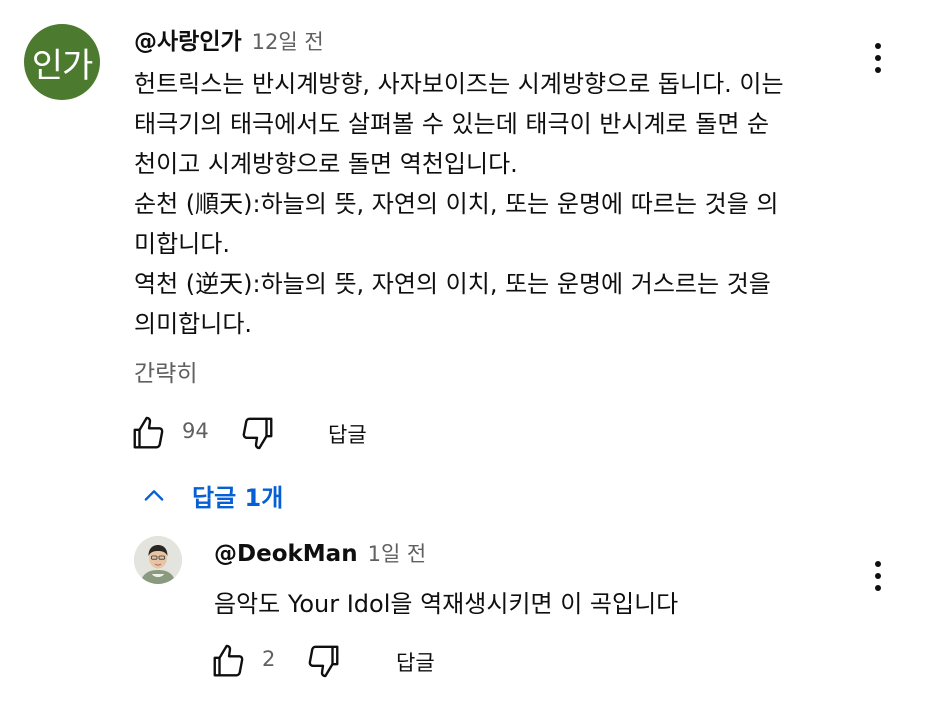 Image resolution: width=926 pixels, height=708 pixels. What do you see at coordinates (269, 659) in the screenshot?
I see `reply-like-count: 2` at bounding box center [269, 659].